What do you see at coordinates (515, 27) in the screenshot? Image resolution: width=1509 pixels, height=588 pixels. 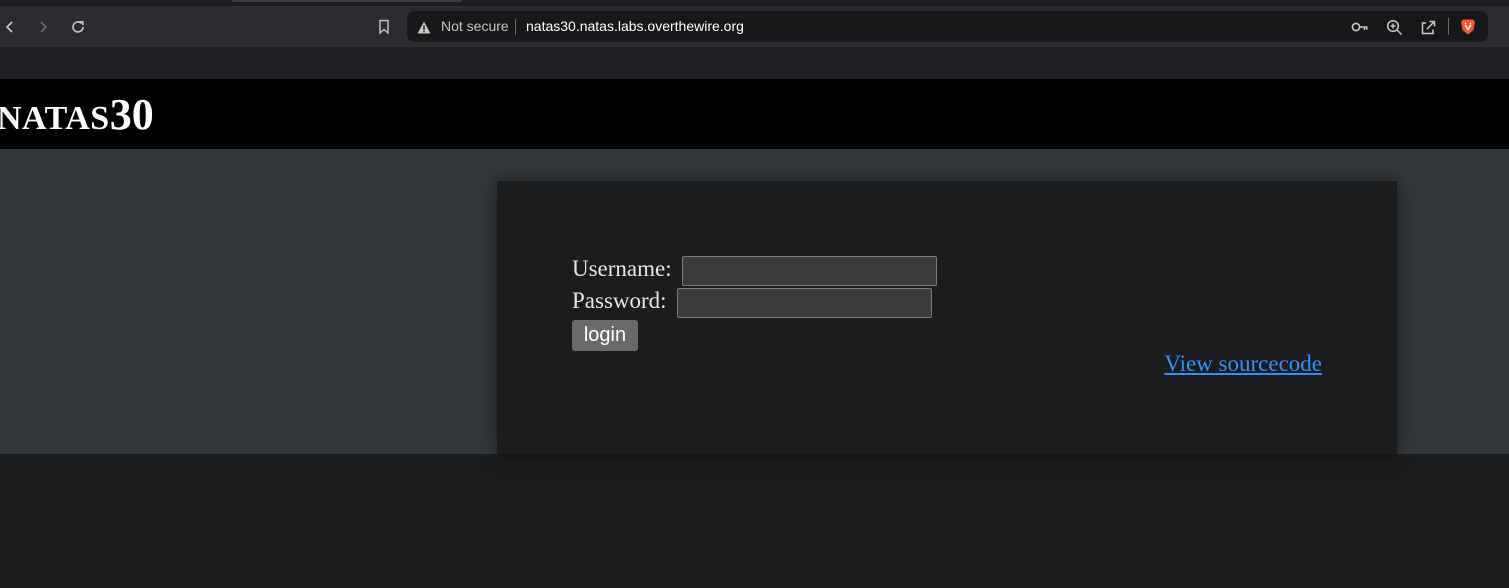 I see `omnibox-divider` at bounding box center [515, 27].